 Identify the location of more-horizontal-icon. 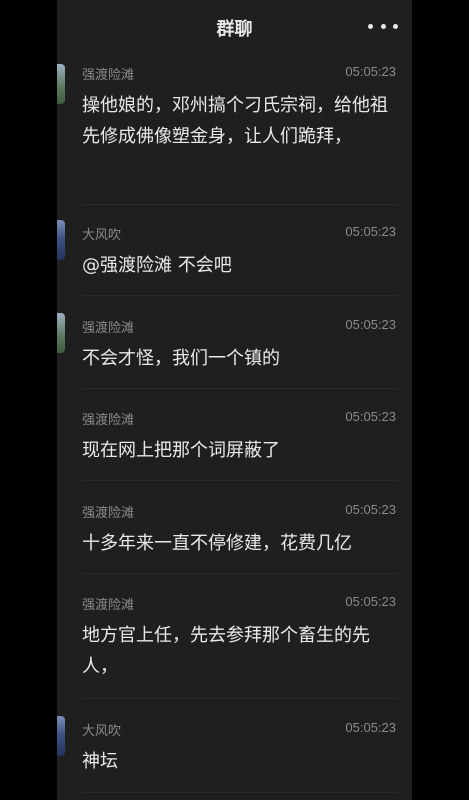
(383, 26).